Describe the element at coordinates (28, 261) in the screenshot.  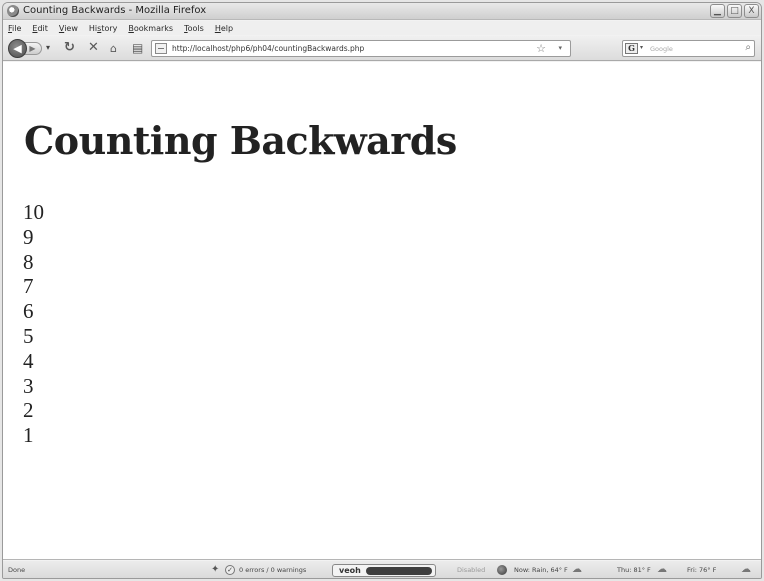
I see `count-item: 8` at that location.